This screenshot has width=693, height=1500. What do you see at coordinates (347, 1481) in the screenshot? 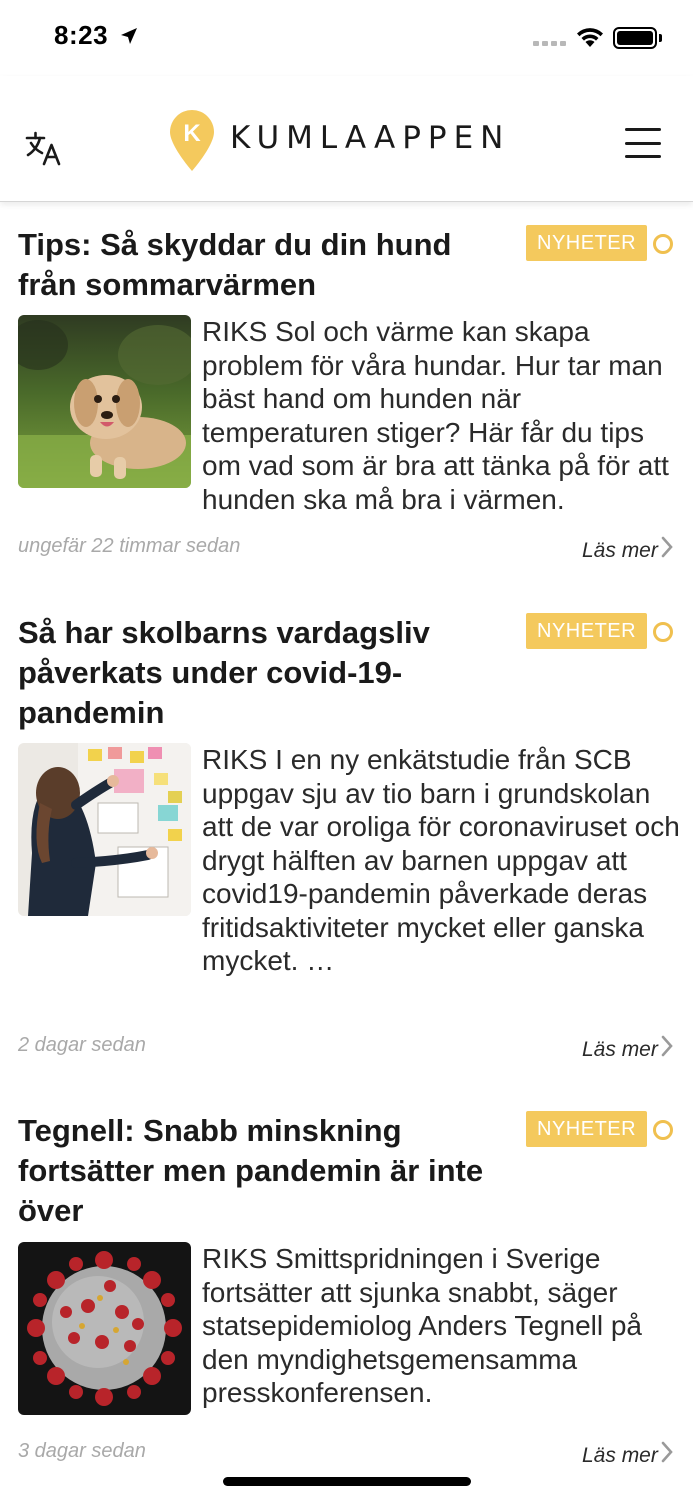
I see `home-indicator` at bounding box center [347, 1481].